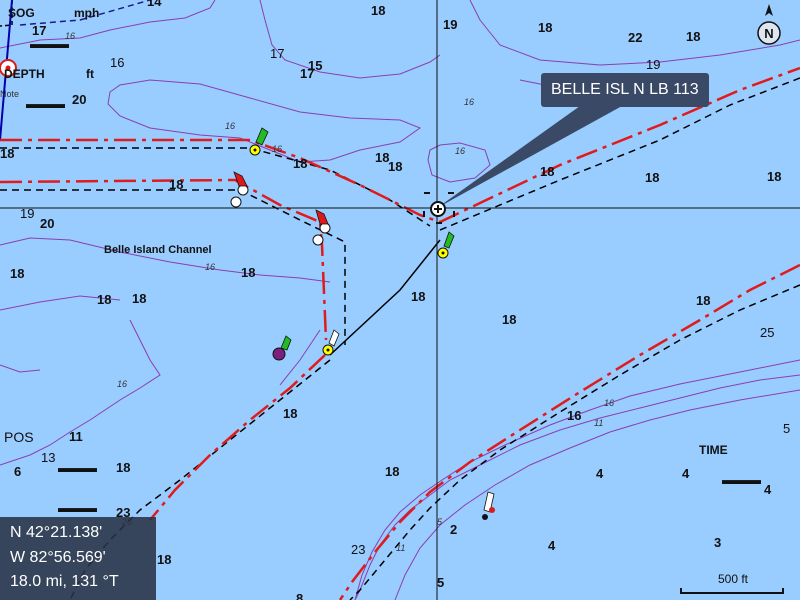  What do you see at coordinates (9, 94) in the screenshot?
I see `note-label: Note` at bounding box center [9, 94].